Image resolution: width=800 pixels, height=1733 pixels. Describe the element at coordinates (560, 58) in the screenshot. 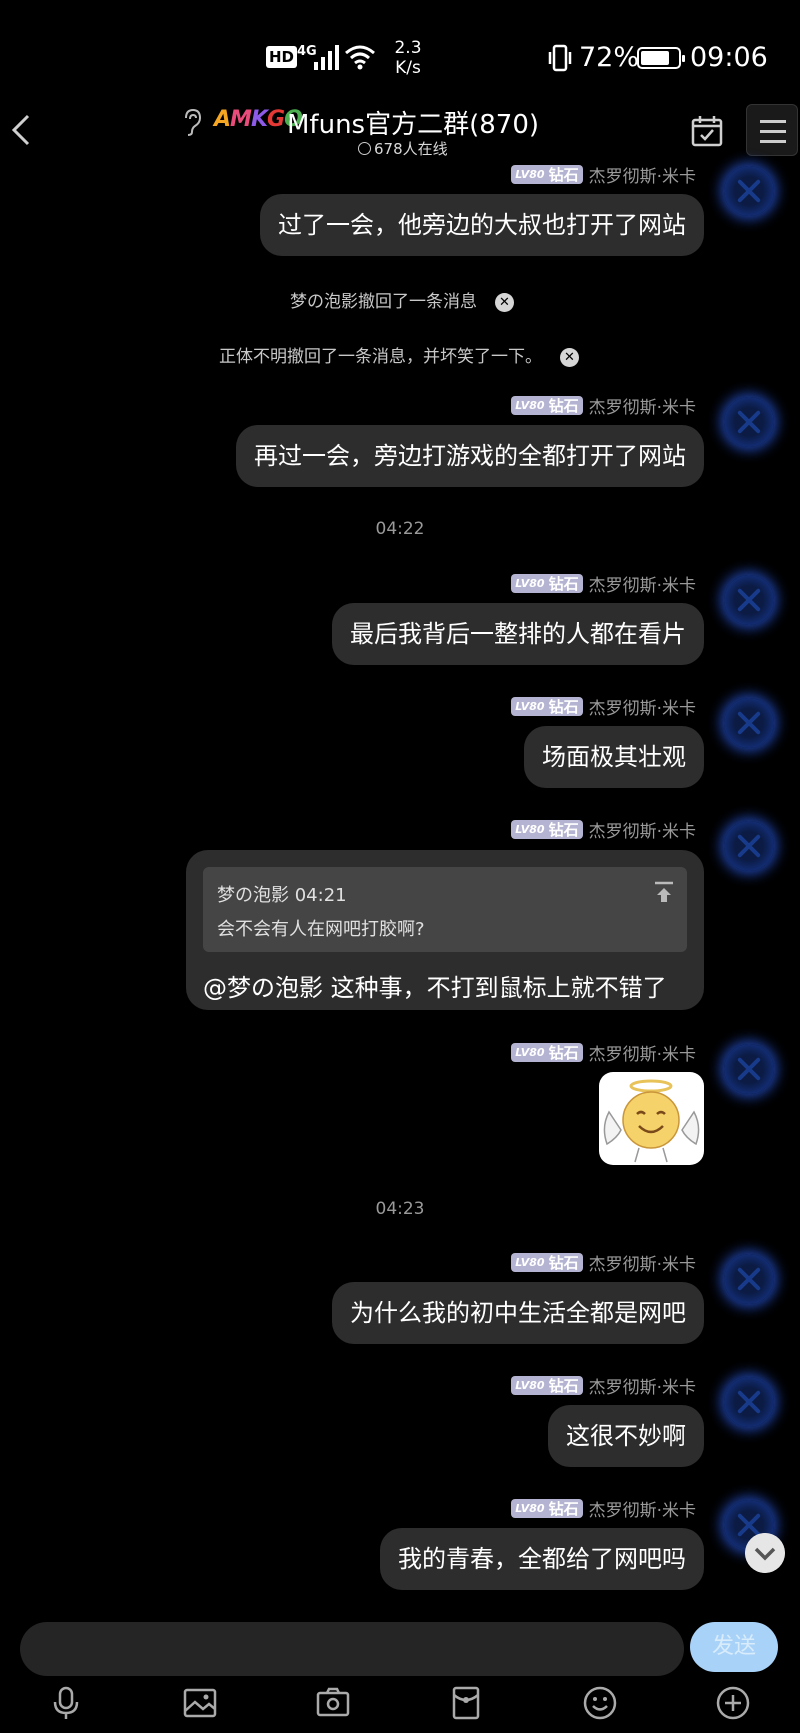

I see `vibrate-icon` at that location.